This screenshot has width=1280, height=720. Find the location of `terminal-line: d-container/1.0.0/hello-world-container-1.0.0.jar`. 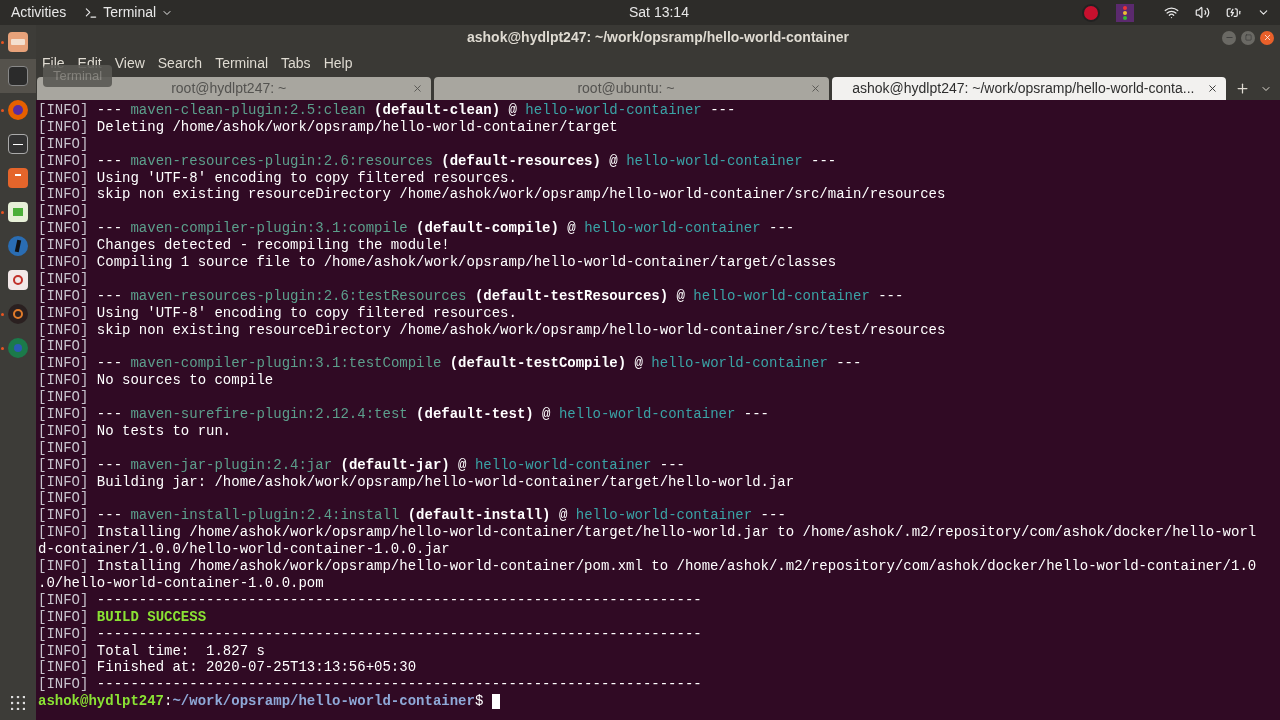

terminal-line: d-container/1.0.0/hello-world-container-1.0.0.jar is located at coordinates (244, 550).